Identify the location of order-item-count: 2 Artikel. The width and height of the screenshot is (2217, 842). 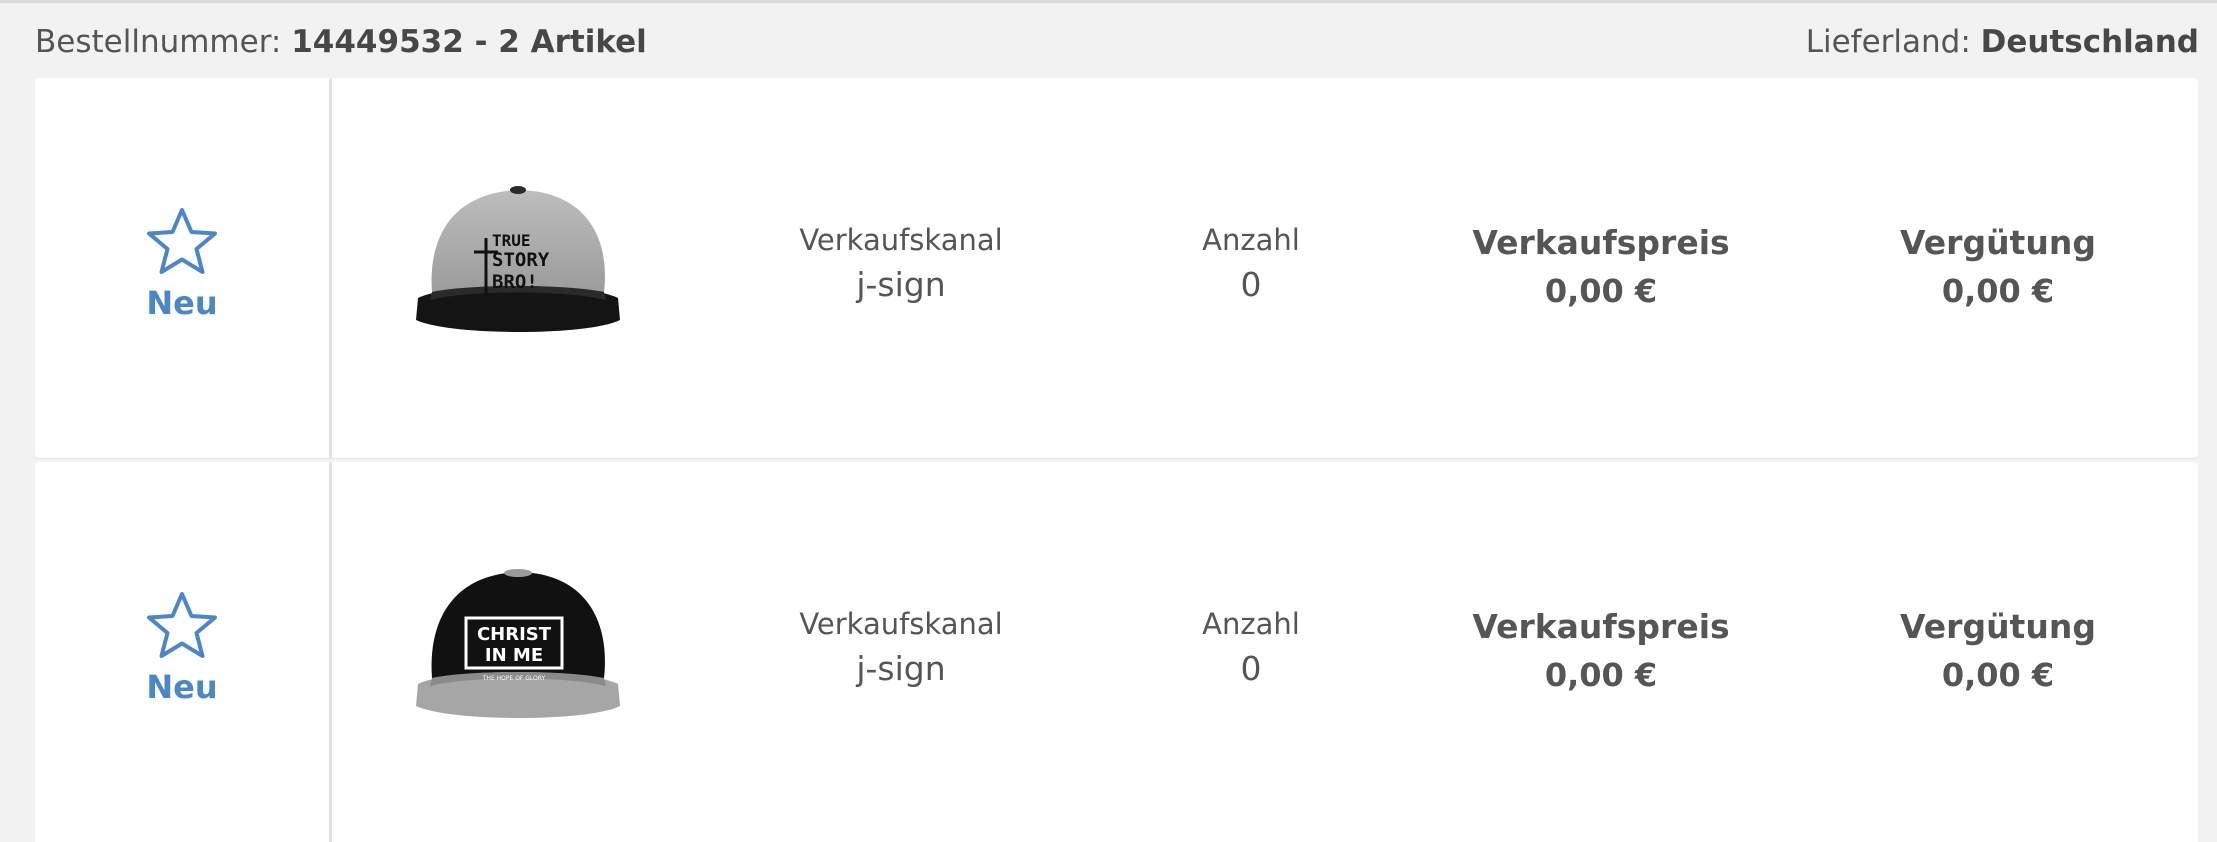
(572, 42).